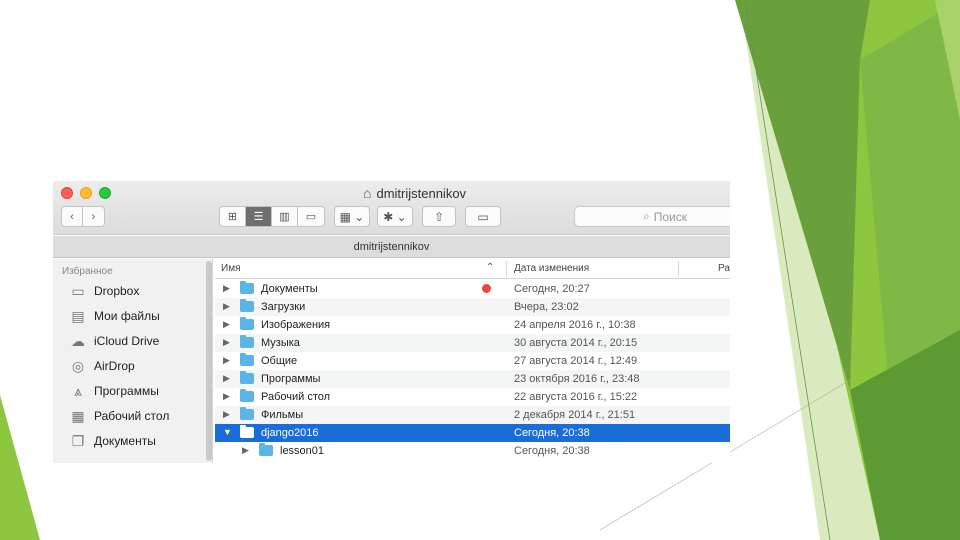 This screenshot has height=540, width=960. I want to click on sidebar-item-airdrop: ◎ AirDrop, so click(101, 366).